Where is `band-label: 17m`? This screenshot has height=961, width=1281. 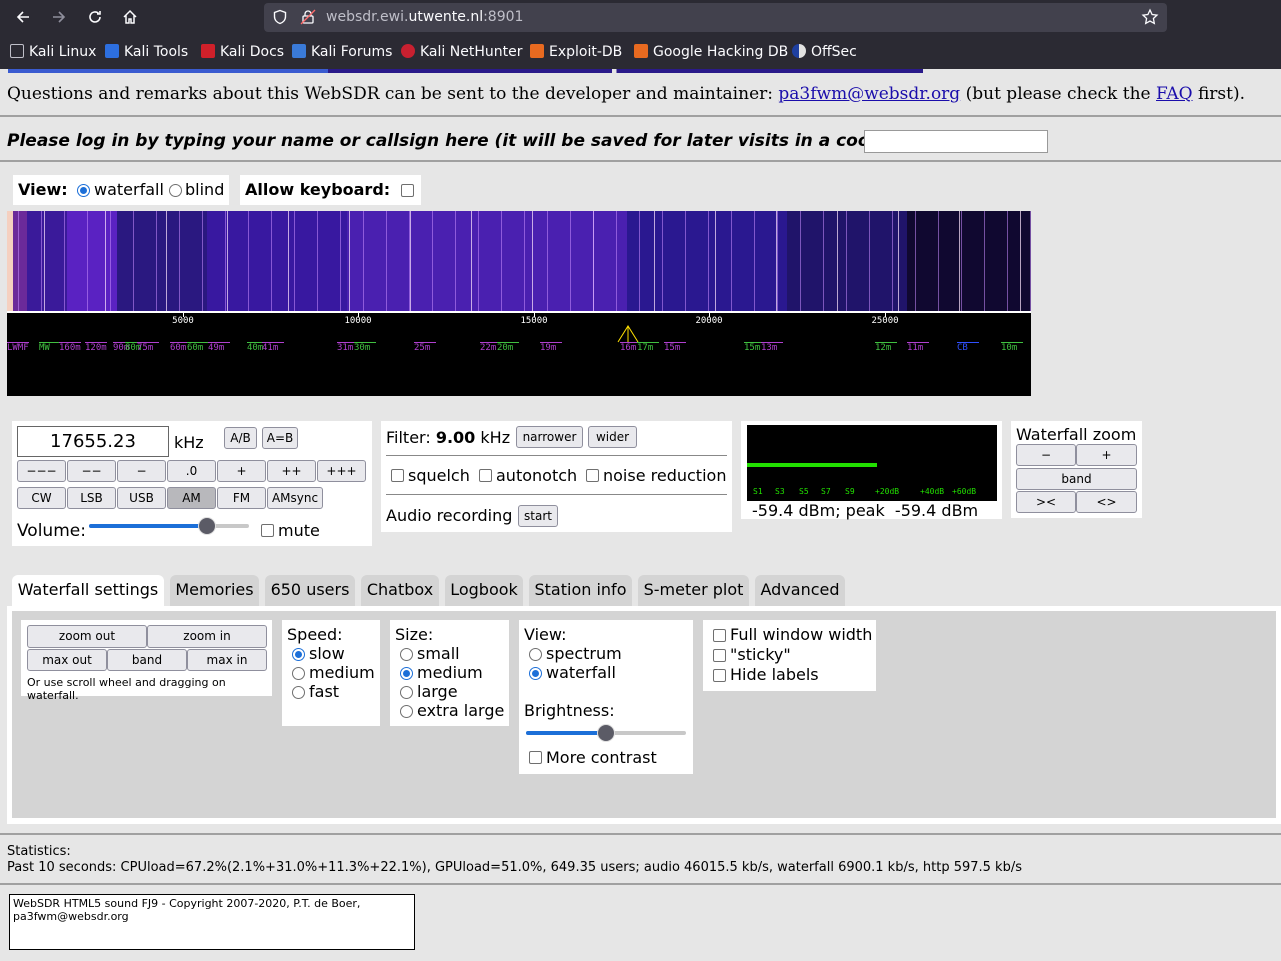 band-label: 17m is located at coordinates (645, 348).